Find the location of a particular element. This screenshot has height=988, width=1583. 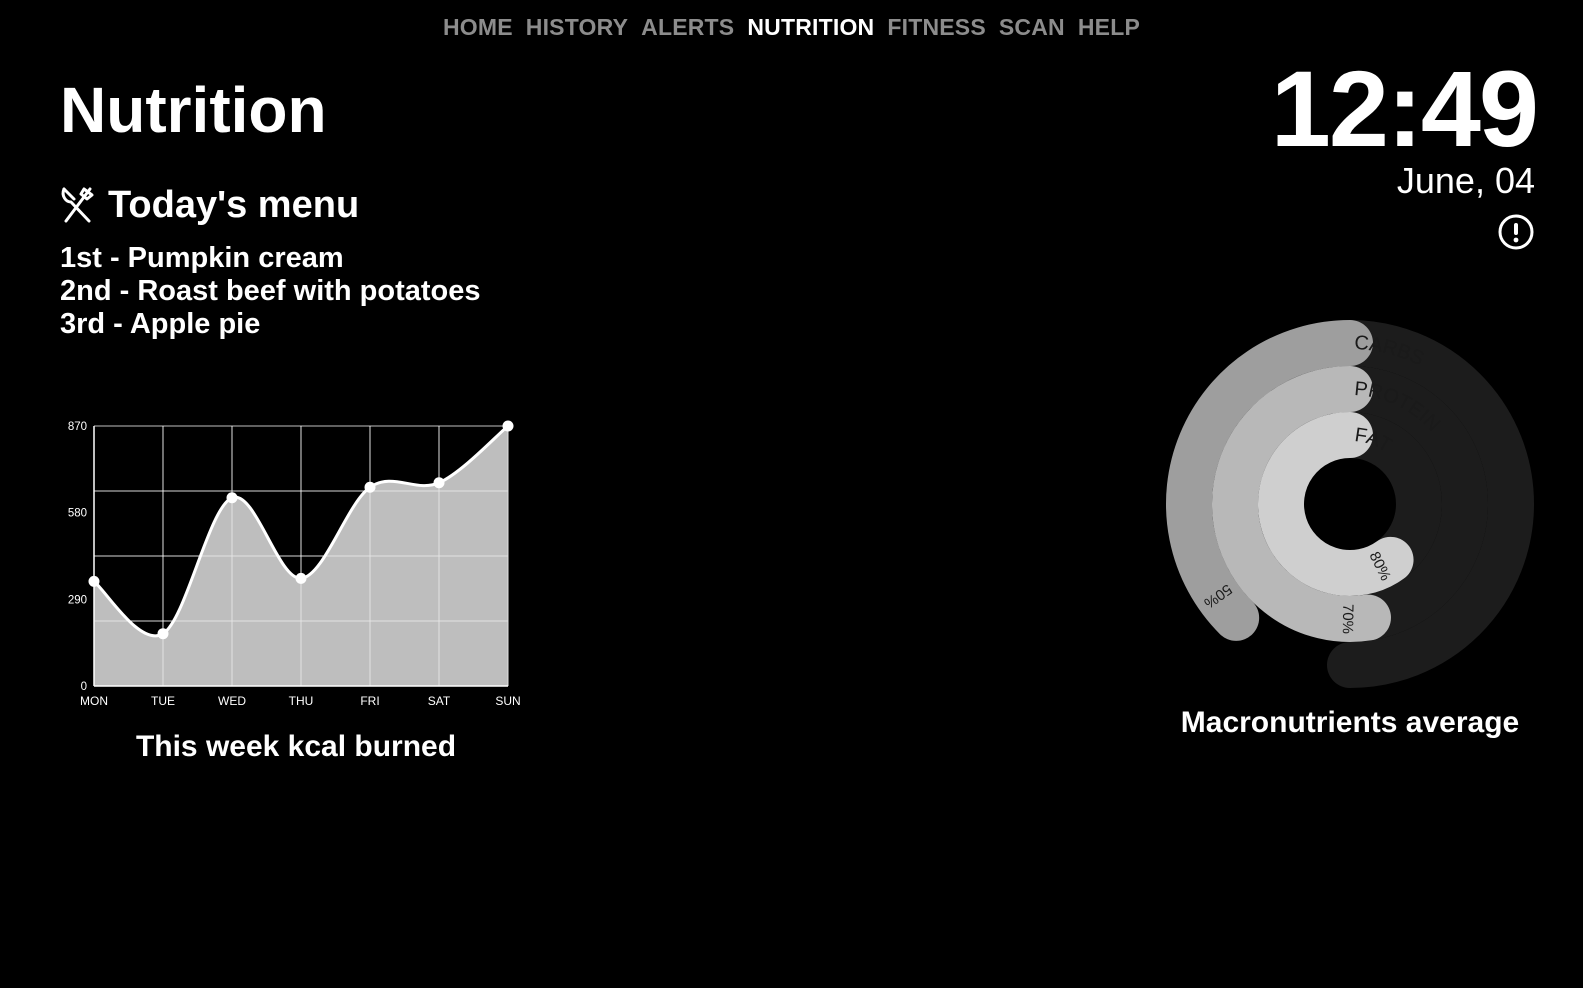

x-tick-label: MON is located at coordinates (94, 701).